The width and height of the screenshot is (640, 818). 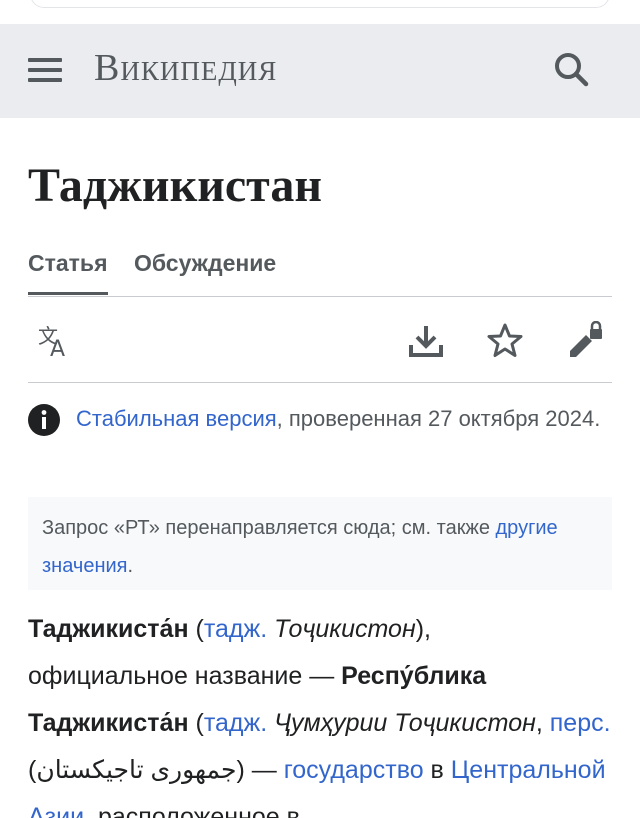 I want to click on svg-text: A, so click(x=57, y=349).